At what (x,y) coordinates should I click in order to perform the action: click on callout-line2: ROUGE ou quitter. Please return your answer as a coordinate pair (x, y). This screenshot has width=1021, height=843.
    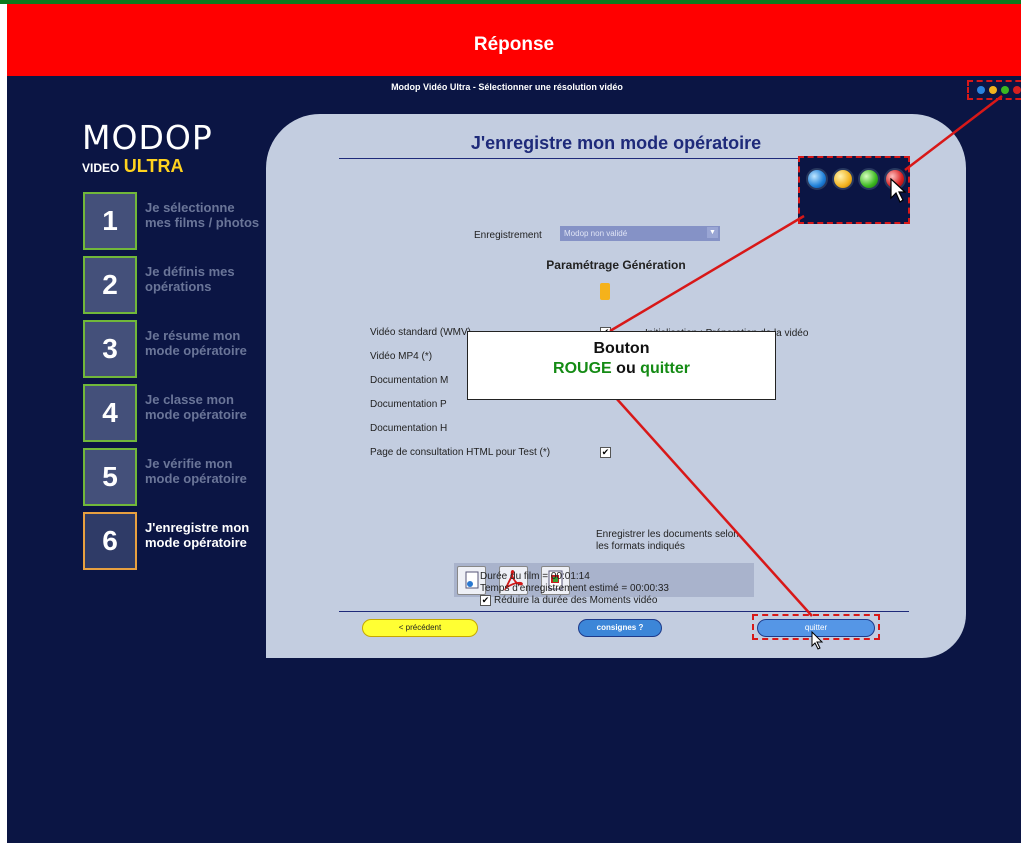
    Looking at the image, I should click on (621, 368).